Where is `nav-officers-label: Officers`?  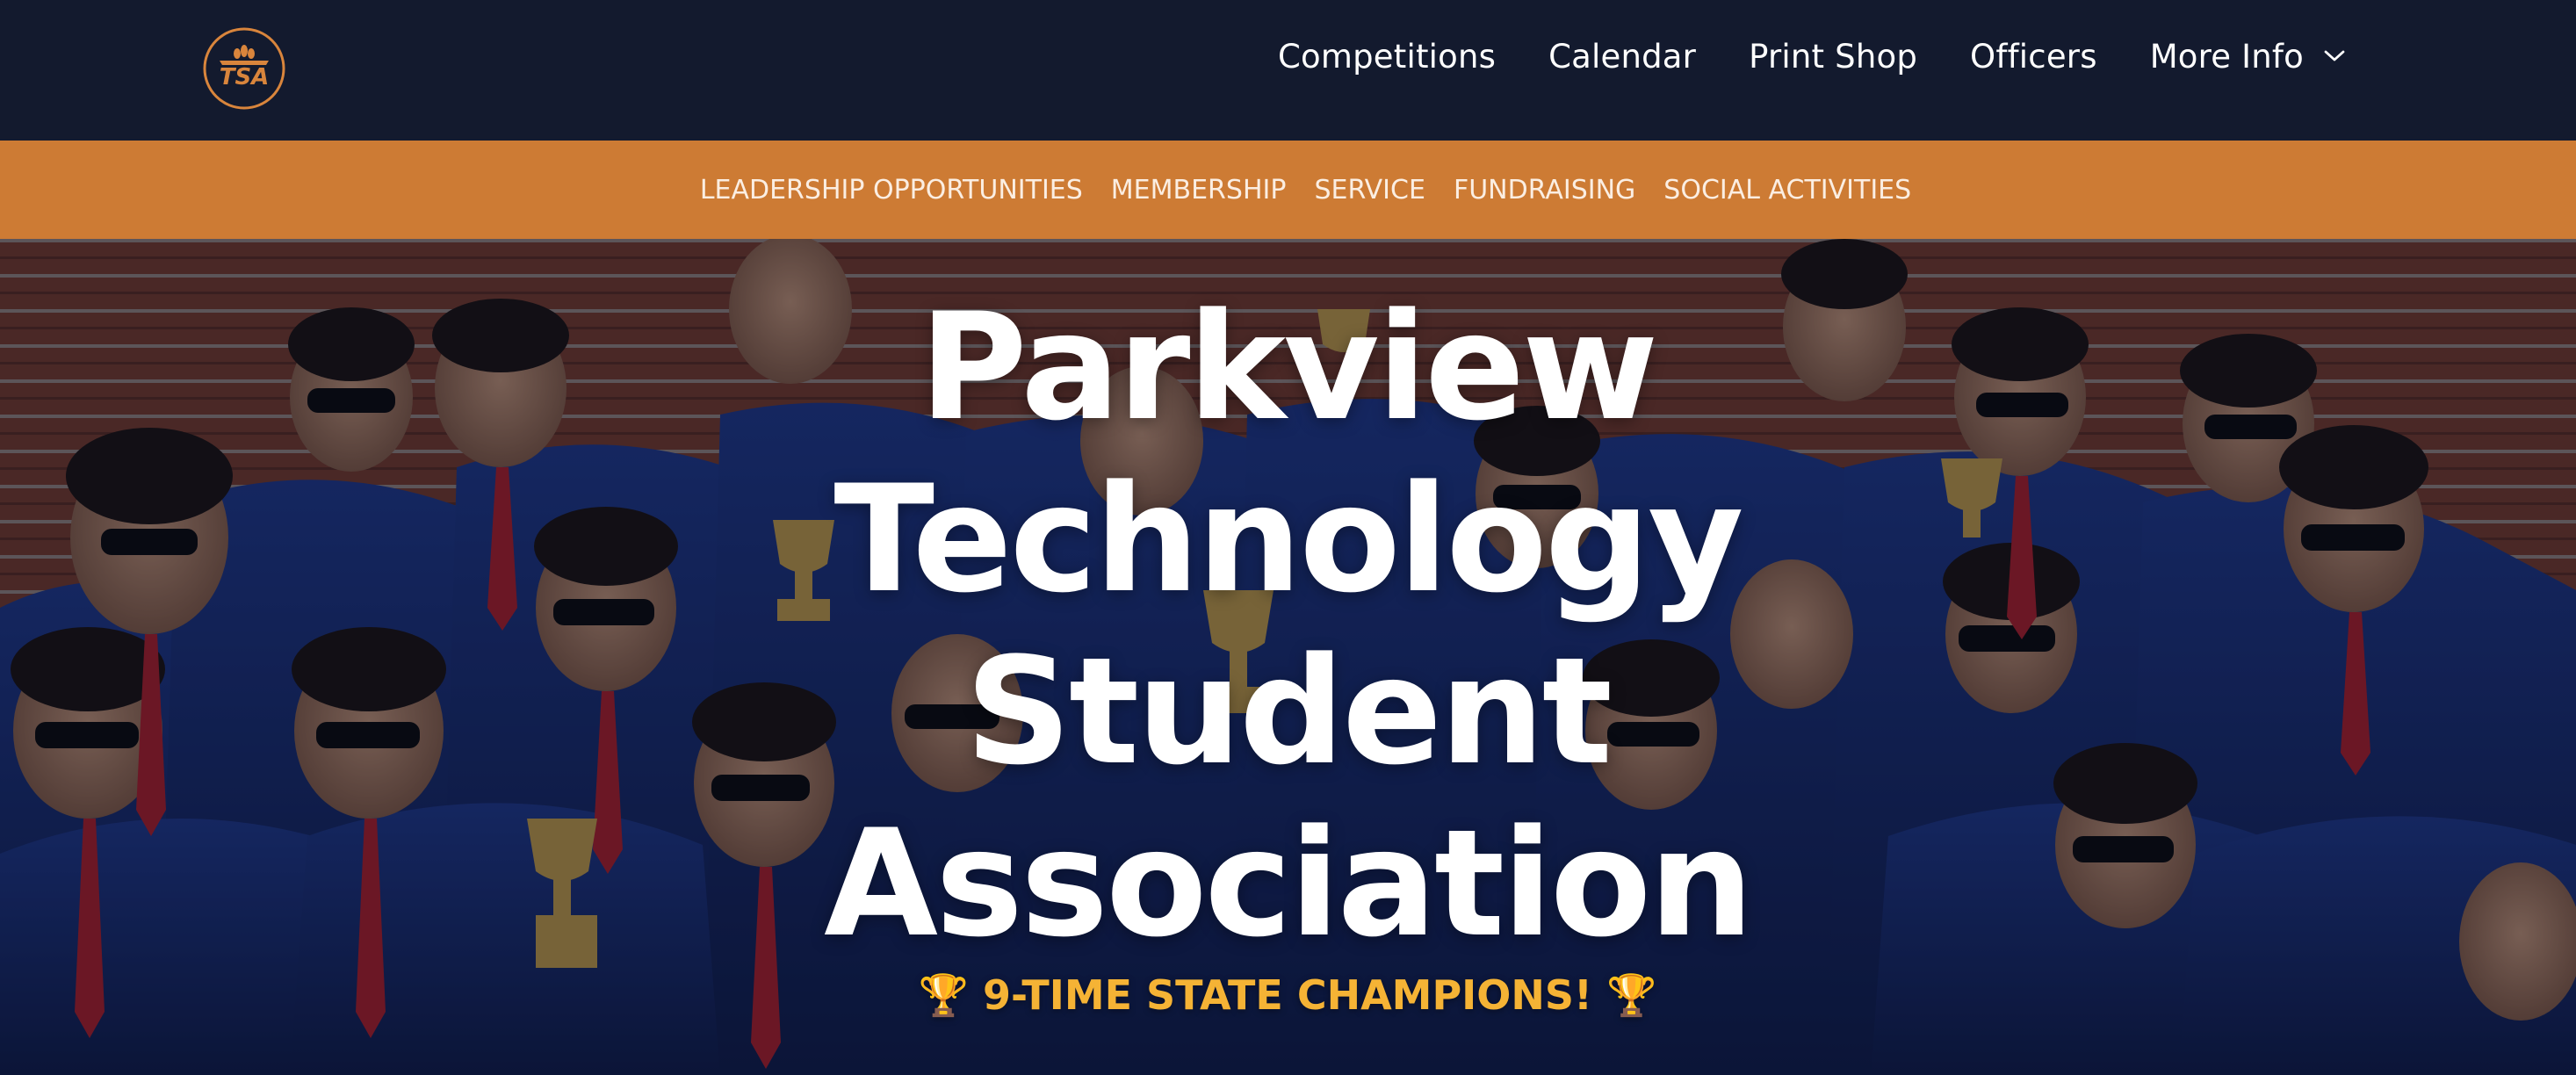 nav-officers-label: Officers is located at coordinates (2033, 56).